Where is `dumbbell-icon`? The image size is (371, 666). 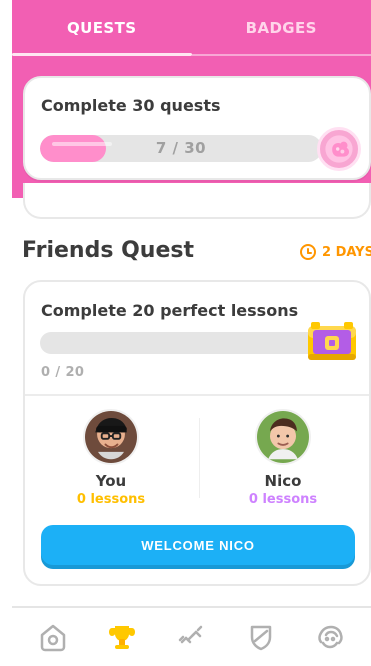
dumbbell-icon is located at coordinates (191, 634).